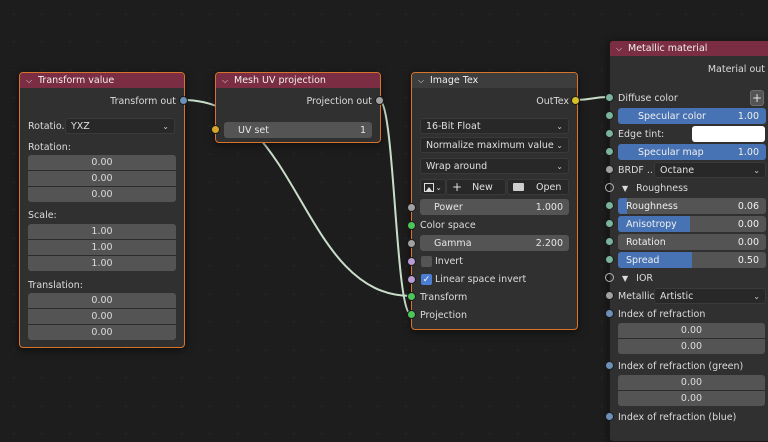 This screenshot has height=442, width=768. What do you see at coordinates (433, 187) in the screenshot?
I see `image-browse-button: ⌄` at bounding box center [433, 187].